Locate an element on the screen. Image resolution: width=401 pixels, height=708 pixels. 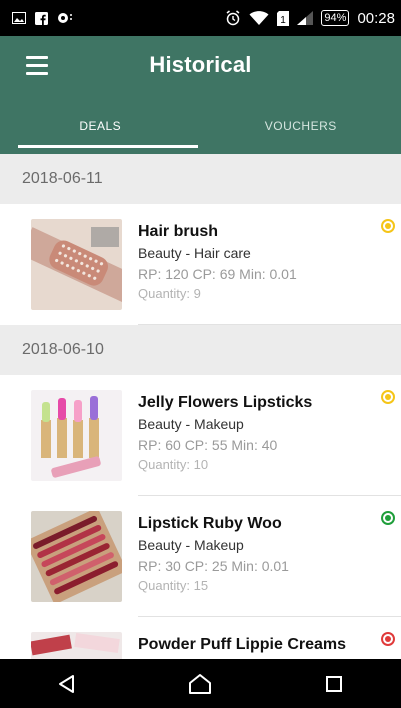
item-name: Jelly Flowers Lipsticks is located at coordinates (225, 402).